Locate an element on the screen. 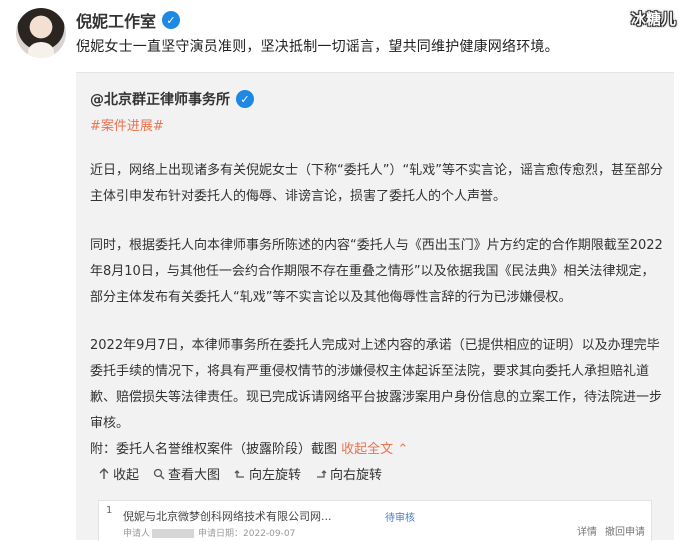  chevron-up-icon: ⌃ is located at coordinates (403, 449).